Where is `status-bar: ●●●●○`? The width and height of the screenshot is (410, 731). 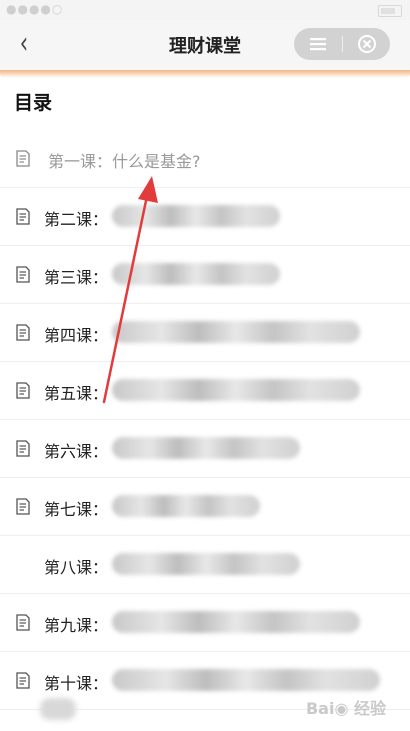
status-bar: ●●●●○ is located at coordinates (205, 10).